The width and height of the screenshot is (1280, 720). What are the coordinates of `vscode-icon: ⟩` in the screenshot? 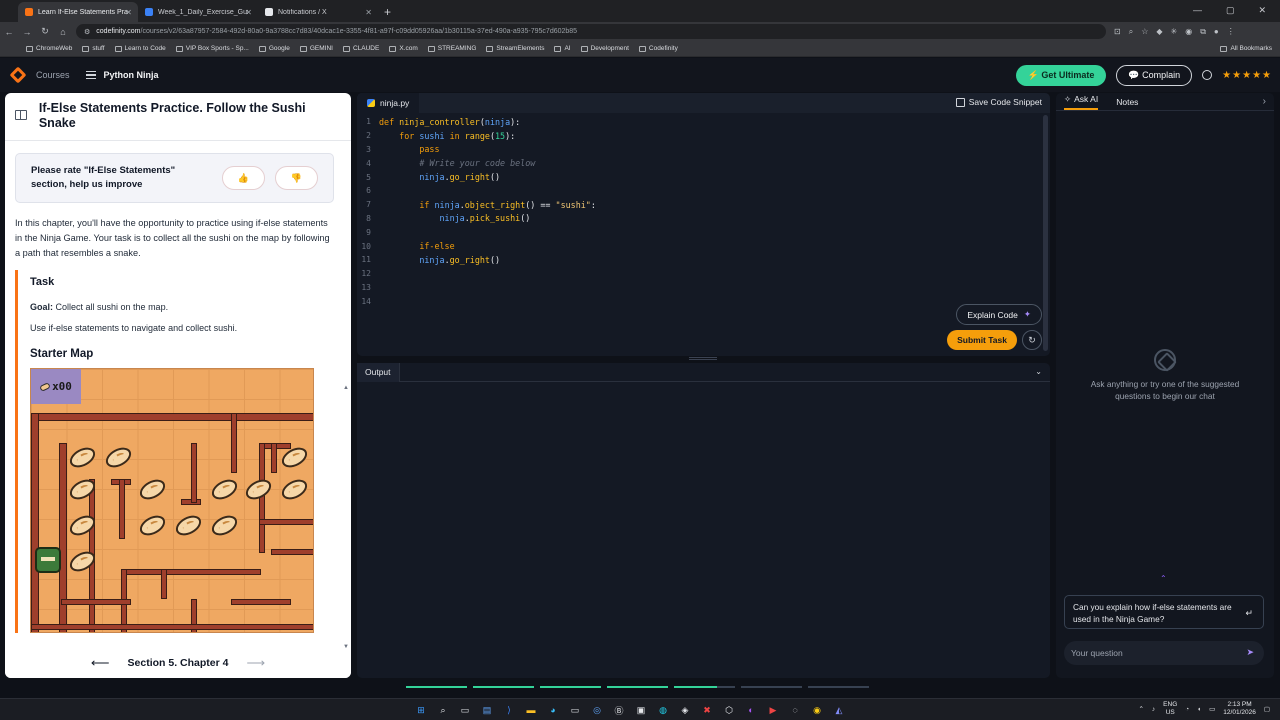 It's located at (509, 710).